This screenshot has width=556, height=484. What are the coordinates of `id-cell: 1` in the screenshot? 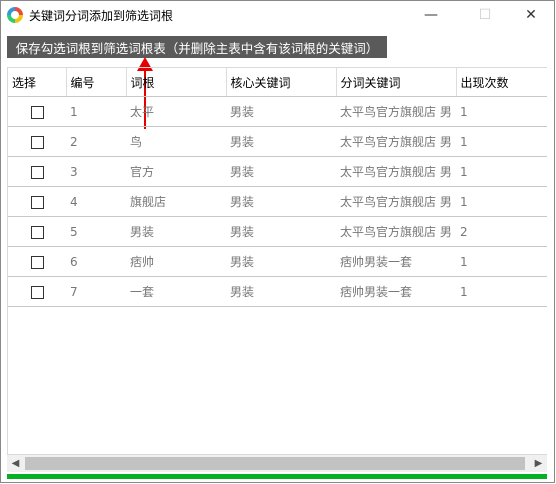 It's located at (96, 111).